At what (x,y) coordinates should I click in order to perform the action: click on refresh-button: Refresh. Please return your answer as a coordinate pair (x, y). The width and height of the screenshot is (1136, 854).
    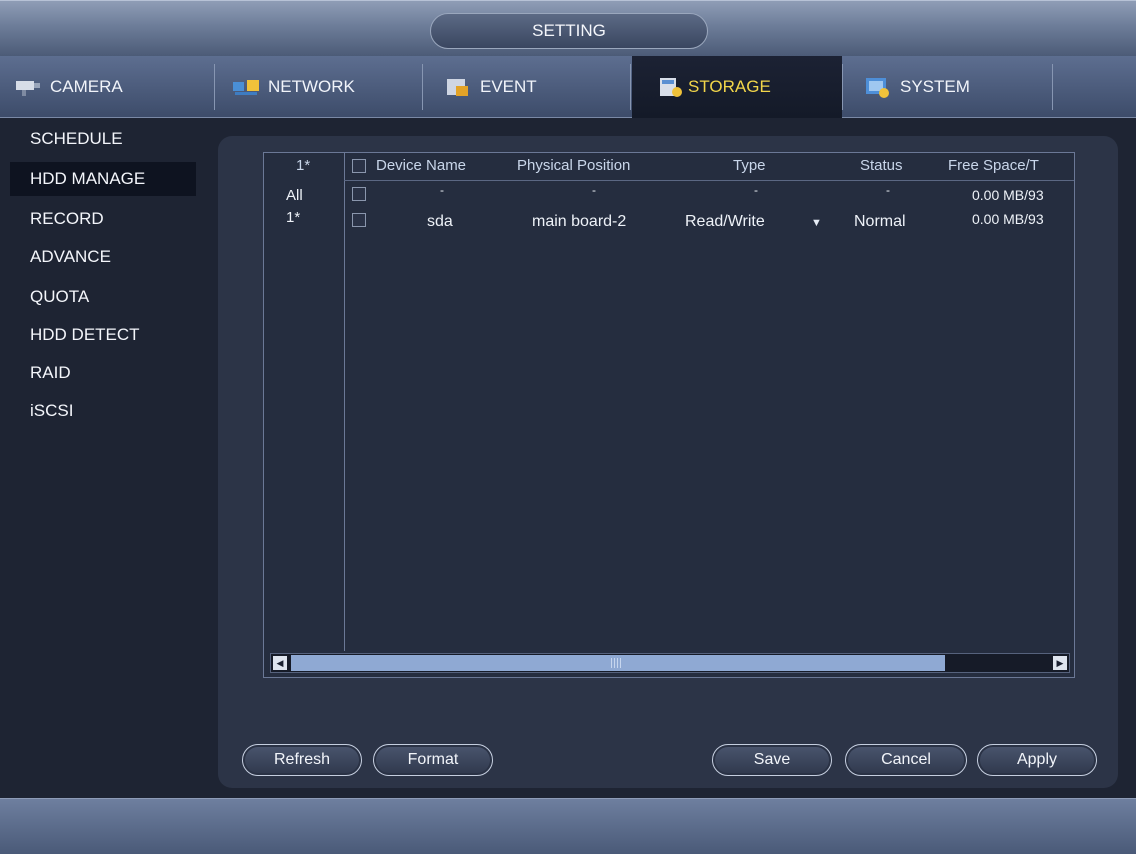
    Looking at the image, I should click on (302, 760).